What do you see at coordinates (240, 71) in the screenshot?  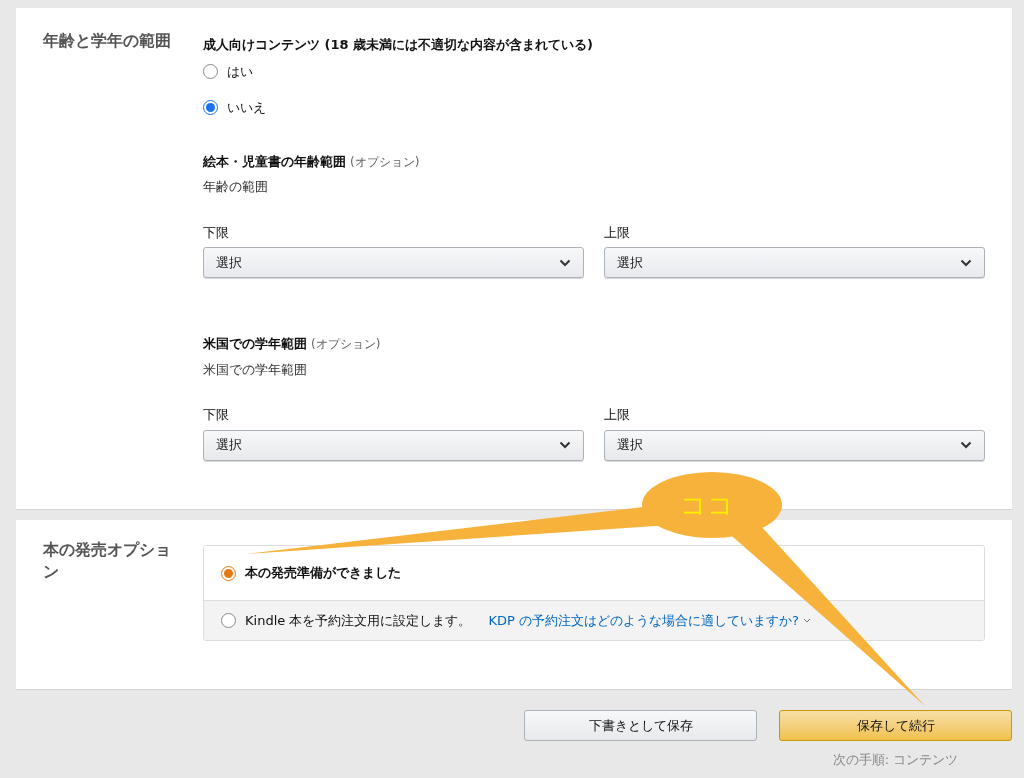 I see `radio-label: はい` at bounding box center [240, 71].